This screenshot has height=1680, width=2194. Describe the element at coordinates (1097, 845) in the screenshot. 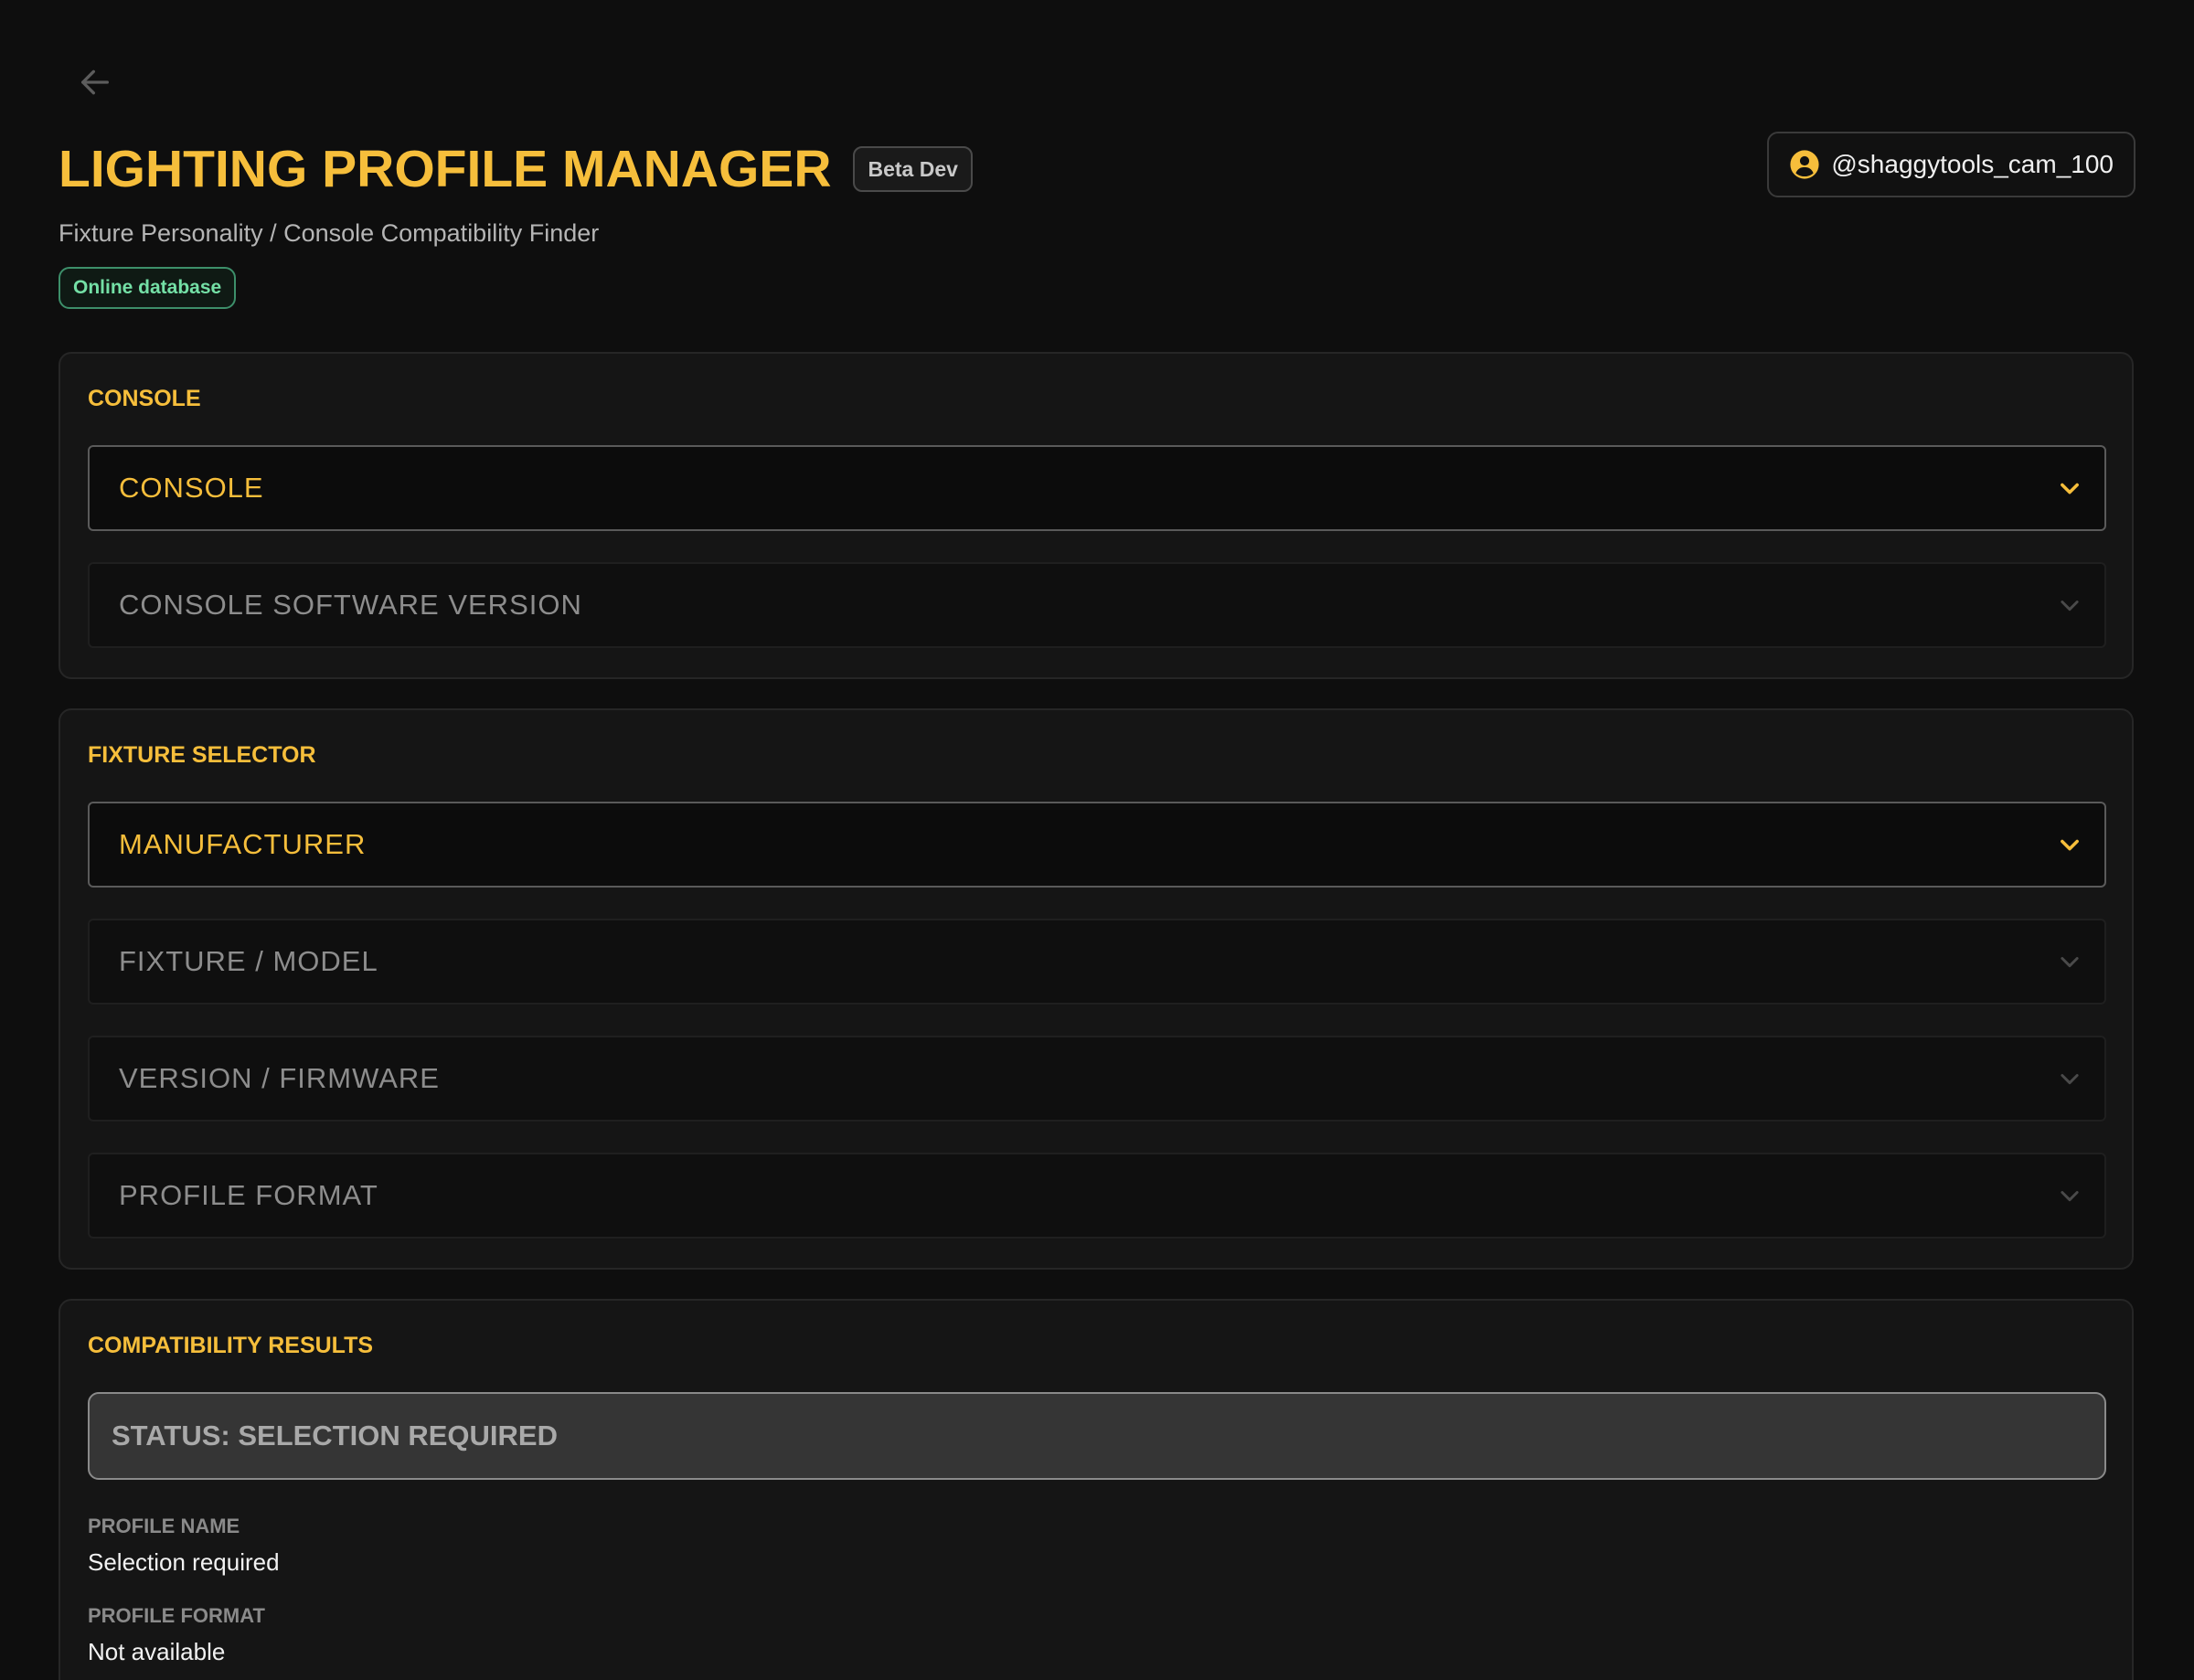

I see `manufacturer-select: MANUFACTURER` at that location.